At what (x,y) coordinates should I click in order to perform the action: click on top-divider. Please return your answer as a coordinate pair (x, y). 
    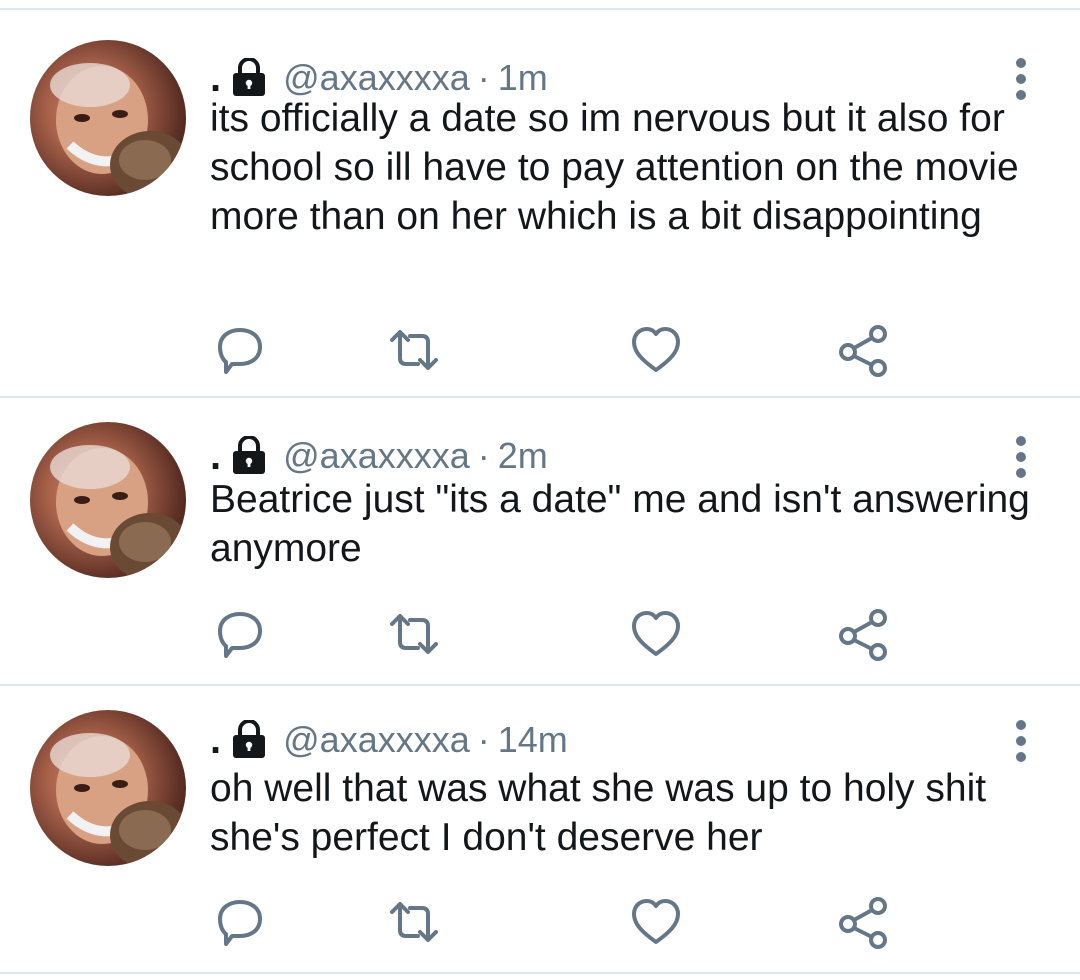
    Looking at the image, I should click on (540, 5).